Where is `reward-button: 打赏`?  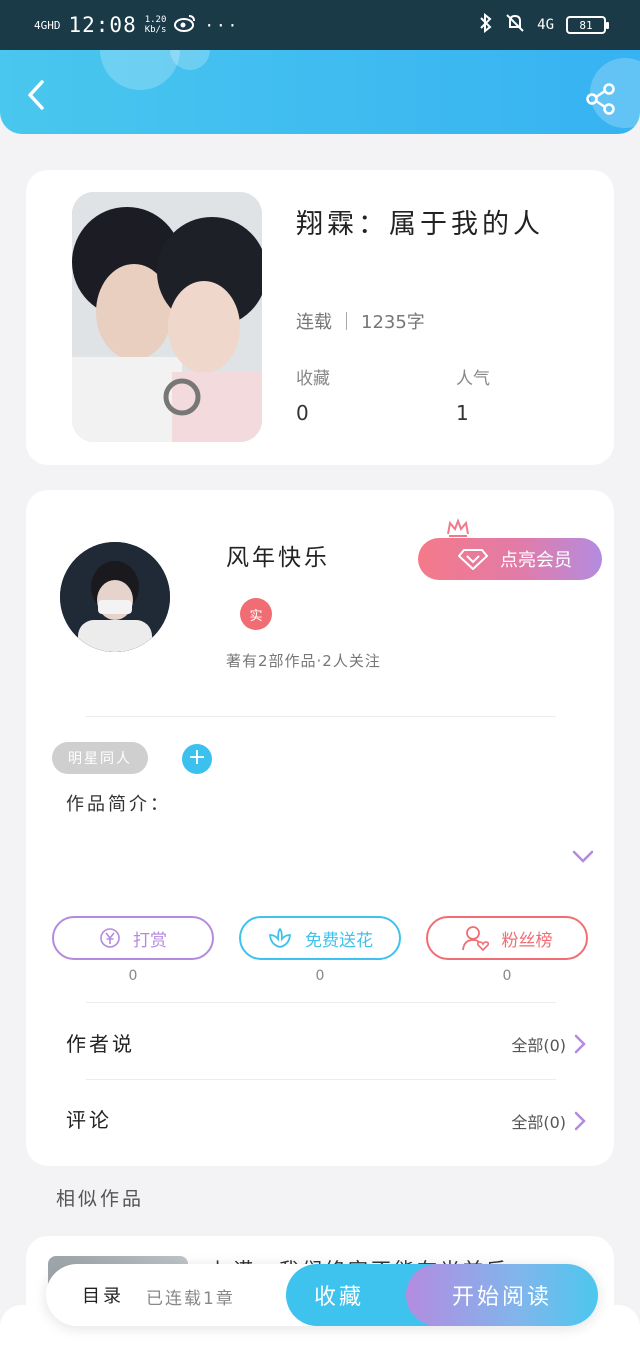
reward-button: 打赏 is located at coordinates (133, 938).